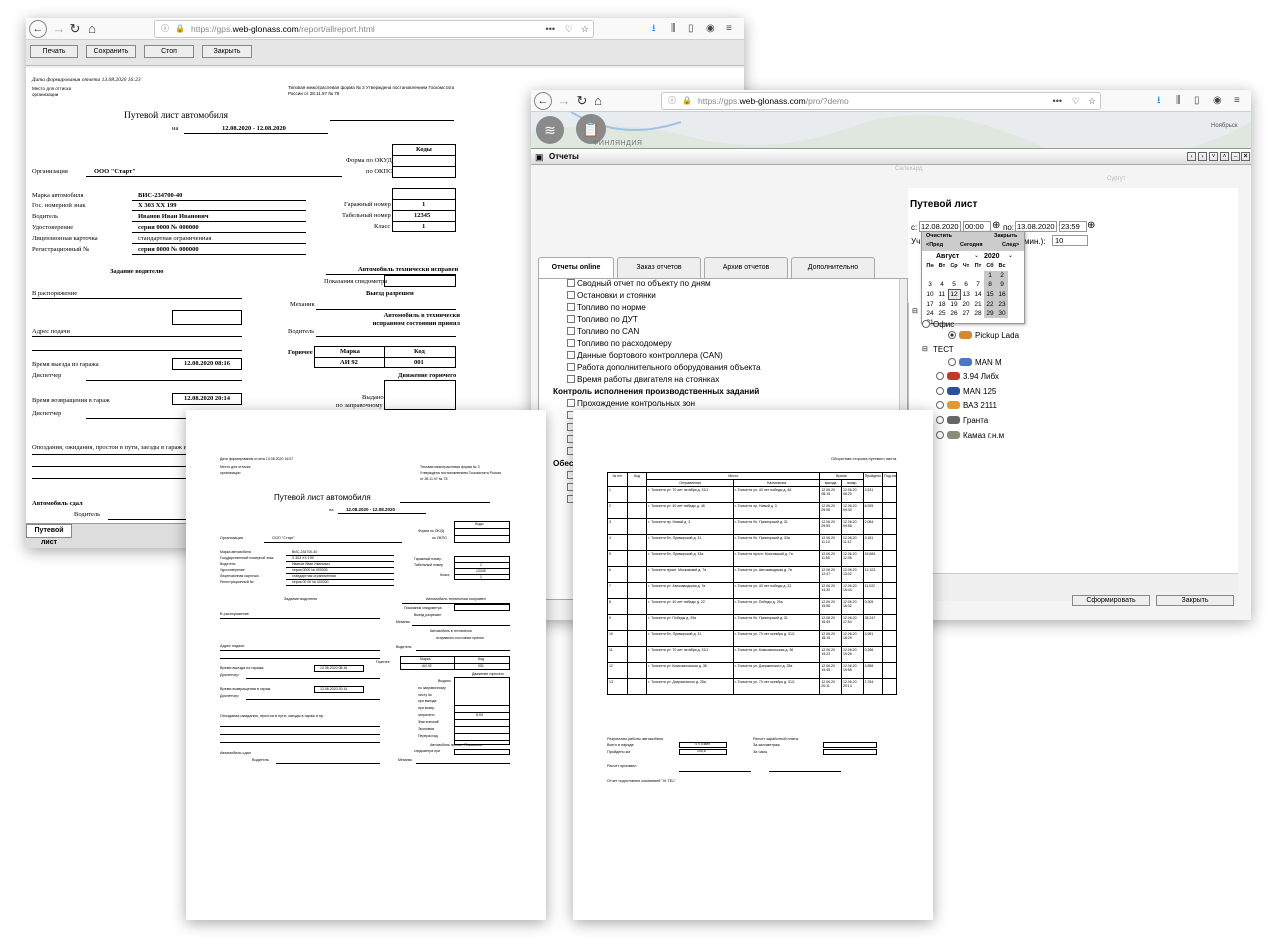 The width and height of the screenshot is (1280, 949). I want to click on vehicle-man-m: MAN M, so click(975, 363).